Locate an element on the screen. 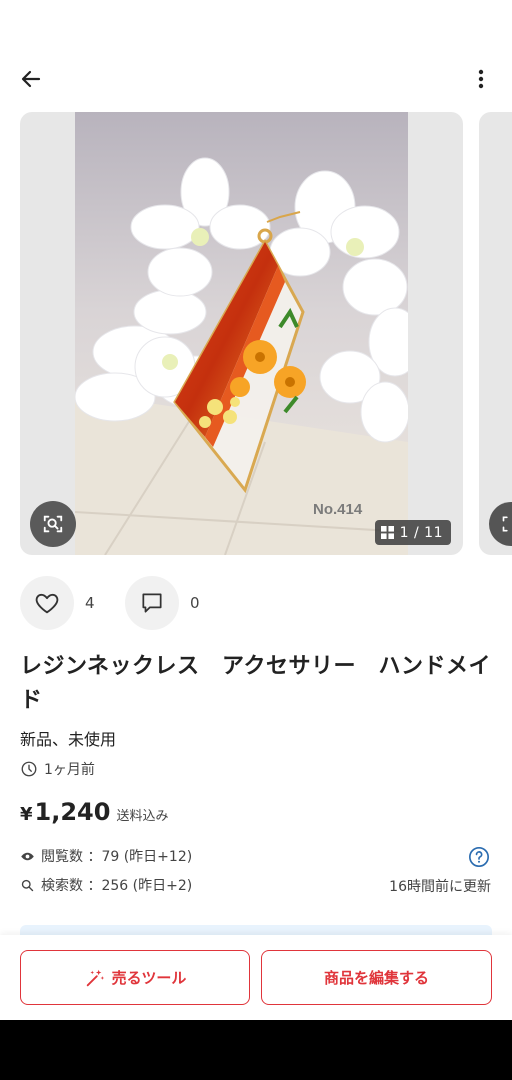  next-image-search-button is located at coordinates (500, 524).